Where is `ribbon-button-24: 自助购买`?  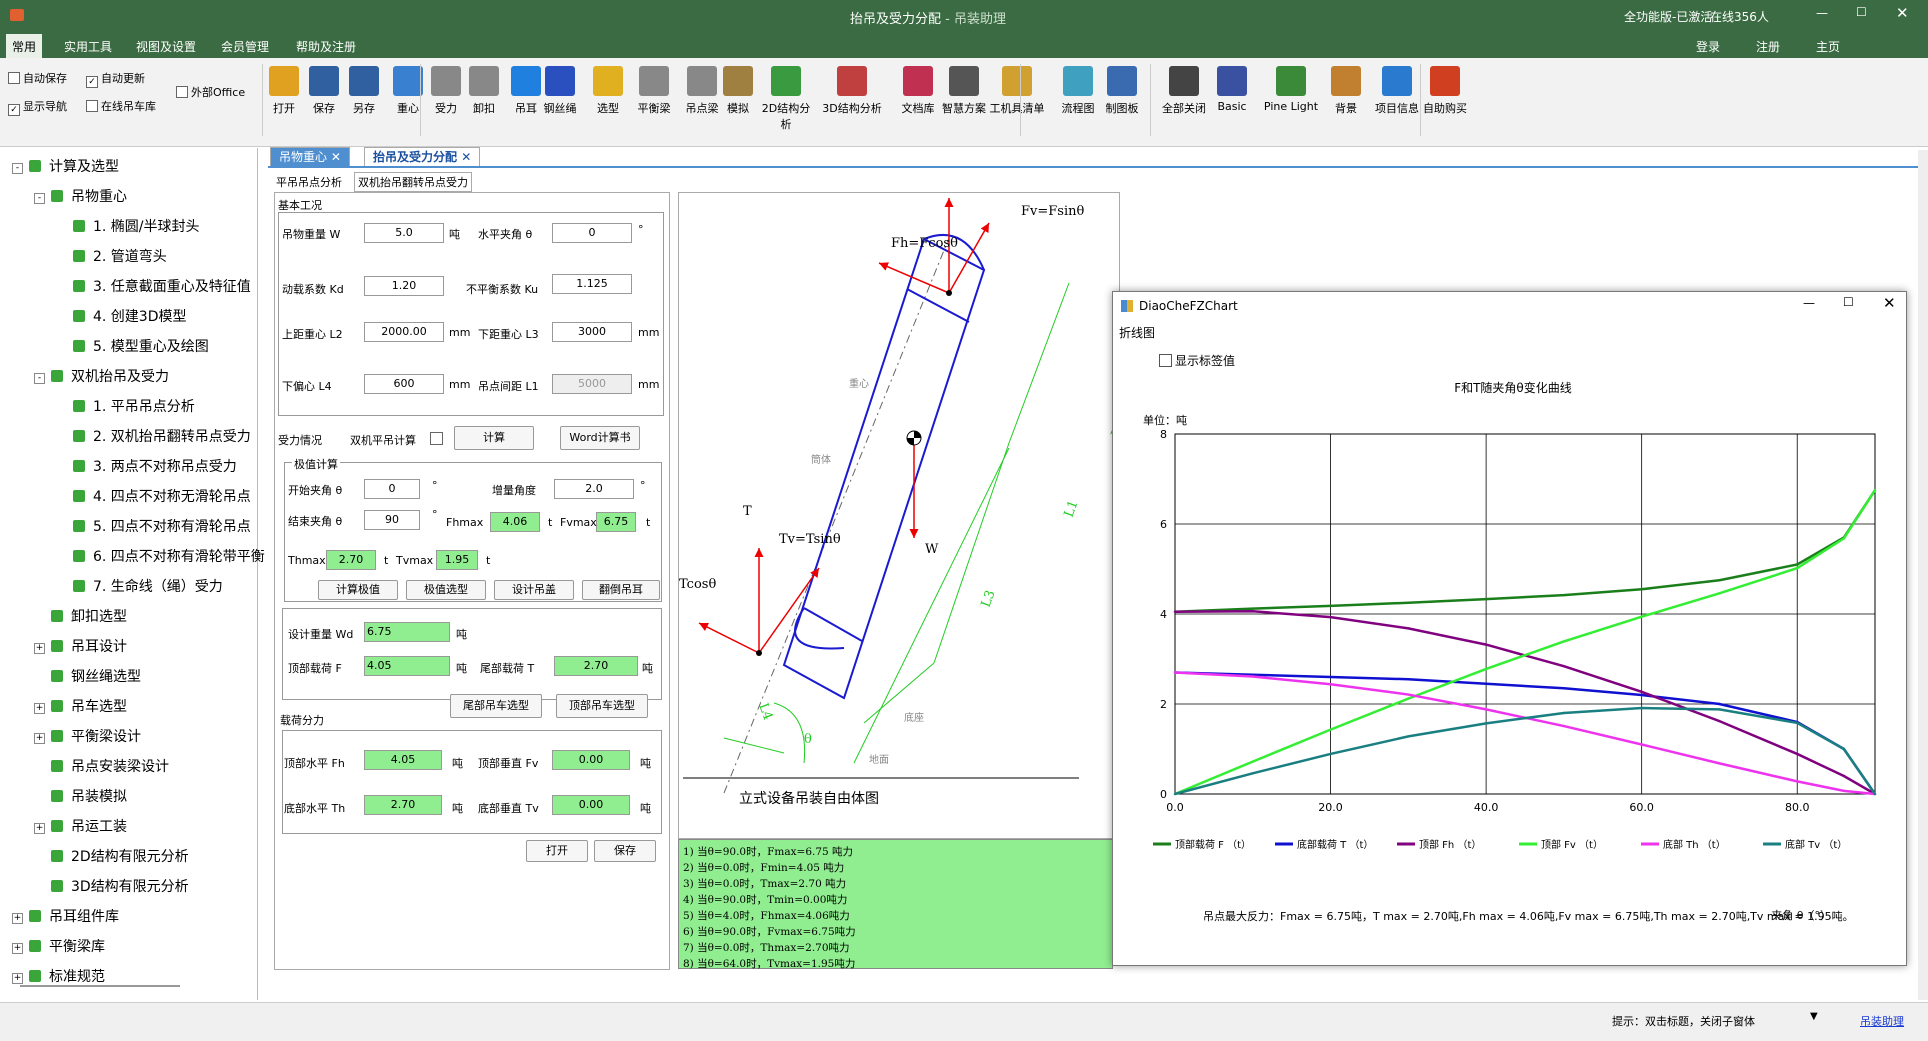 ribbon-button-24: 自助购买 is located at coordinates (1445, 91).